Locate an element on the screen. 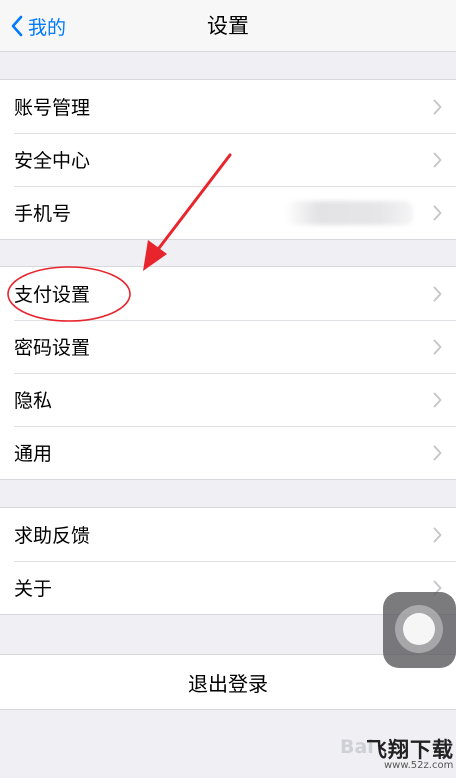 This screenshot has height=778, width=456. row-label: 隐私 is located at coordinates (33, 401).